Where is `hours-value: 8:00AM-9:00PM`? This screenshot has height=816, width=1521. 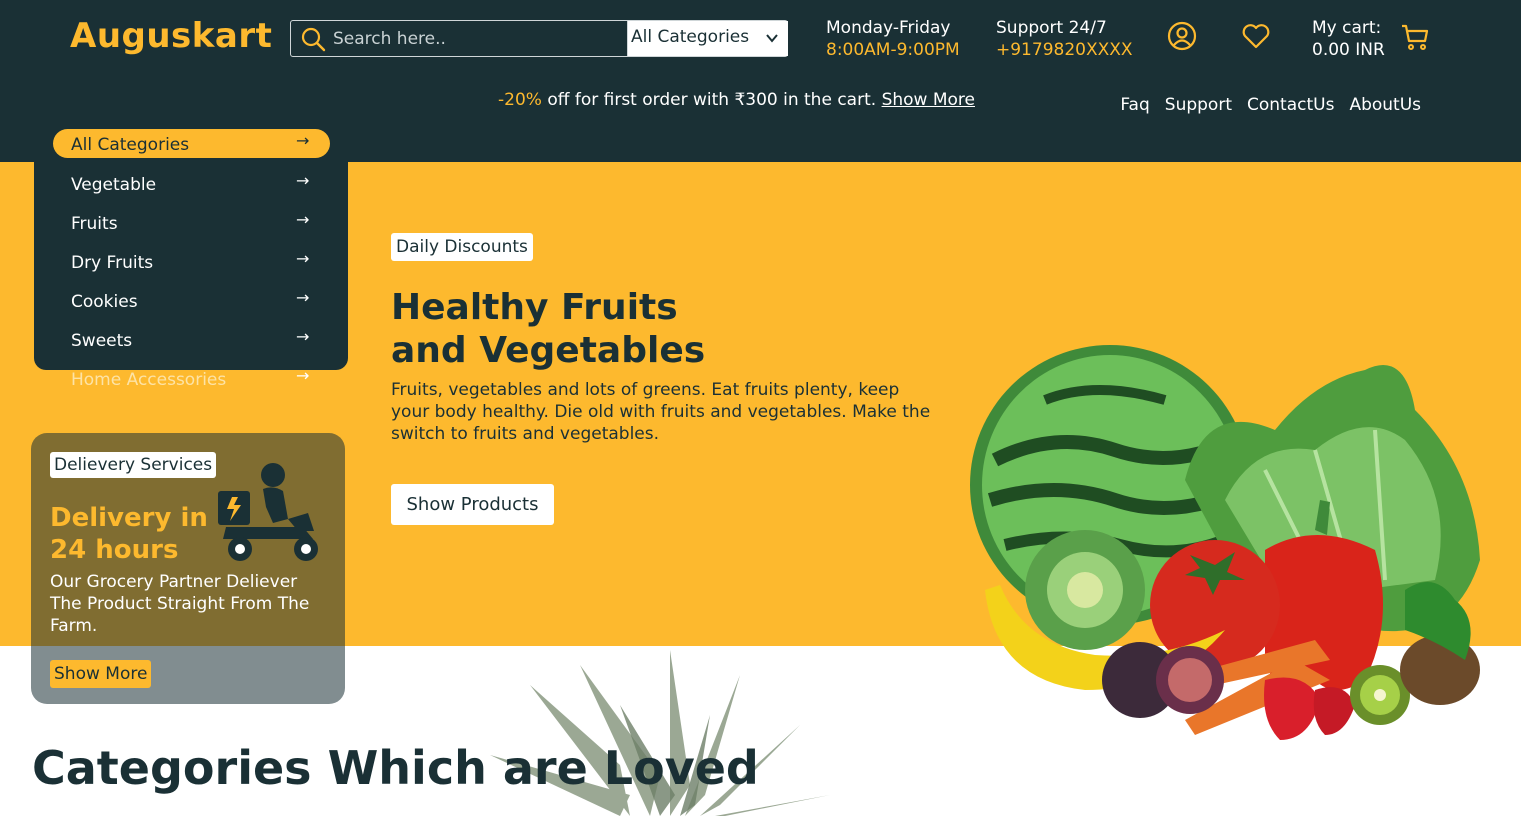 hours-value: 8:00AM-9:00PM is located at coordinates (893, 50).